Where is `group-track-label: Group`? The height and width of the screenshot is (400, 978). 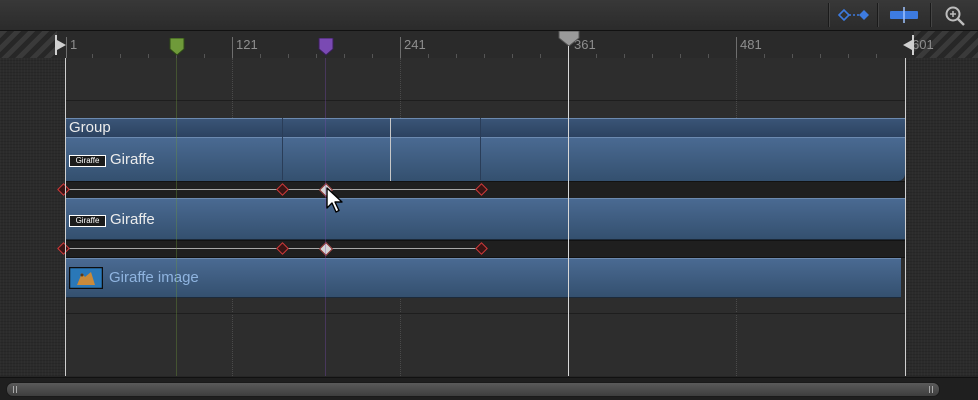
group-track-label: Group is located at coordinates (90, 127).